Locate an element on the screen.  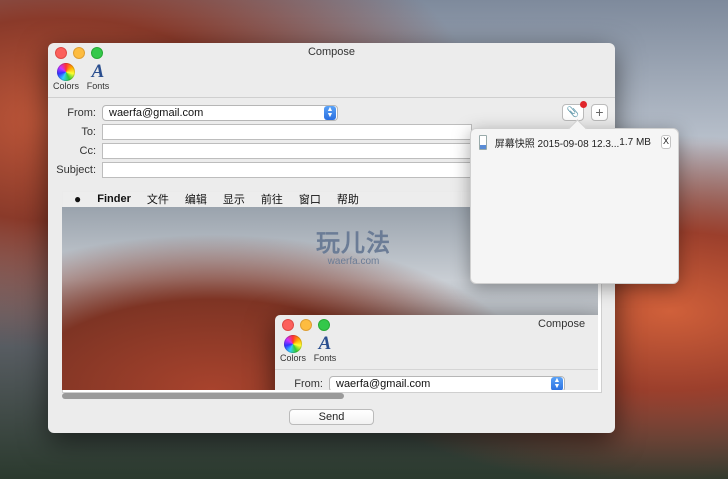
file-icon is located at coordinates (483, 142).